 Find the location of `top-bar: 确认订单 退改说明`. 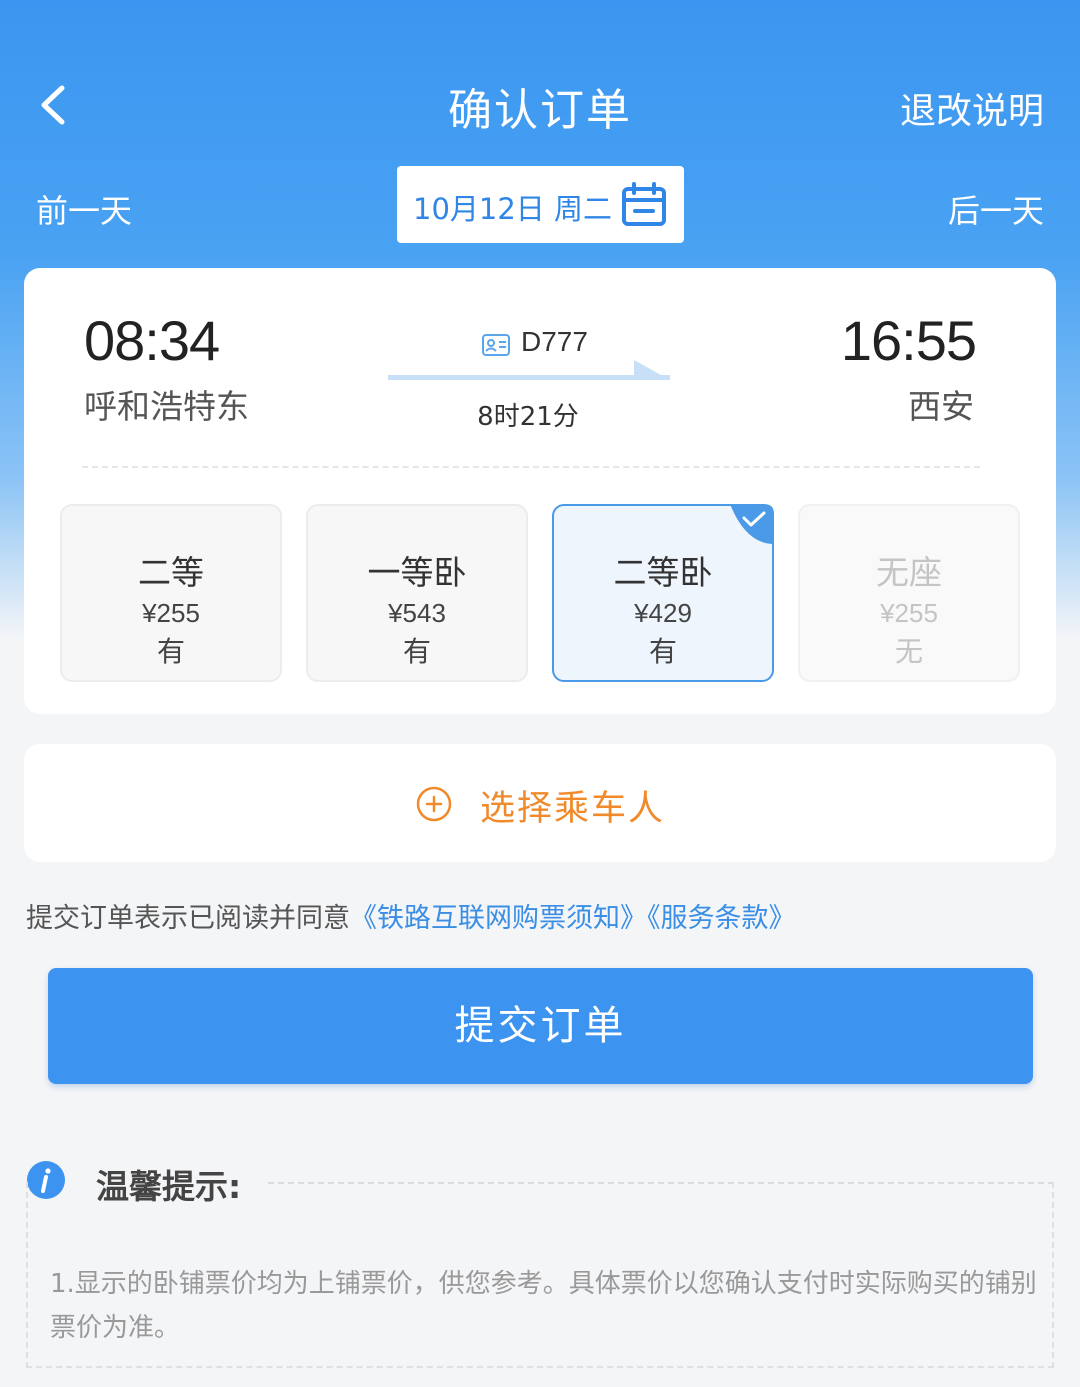

top-bar: 确认订单 退改说明 is located at coordinates (540, 105).